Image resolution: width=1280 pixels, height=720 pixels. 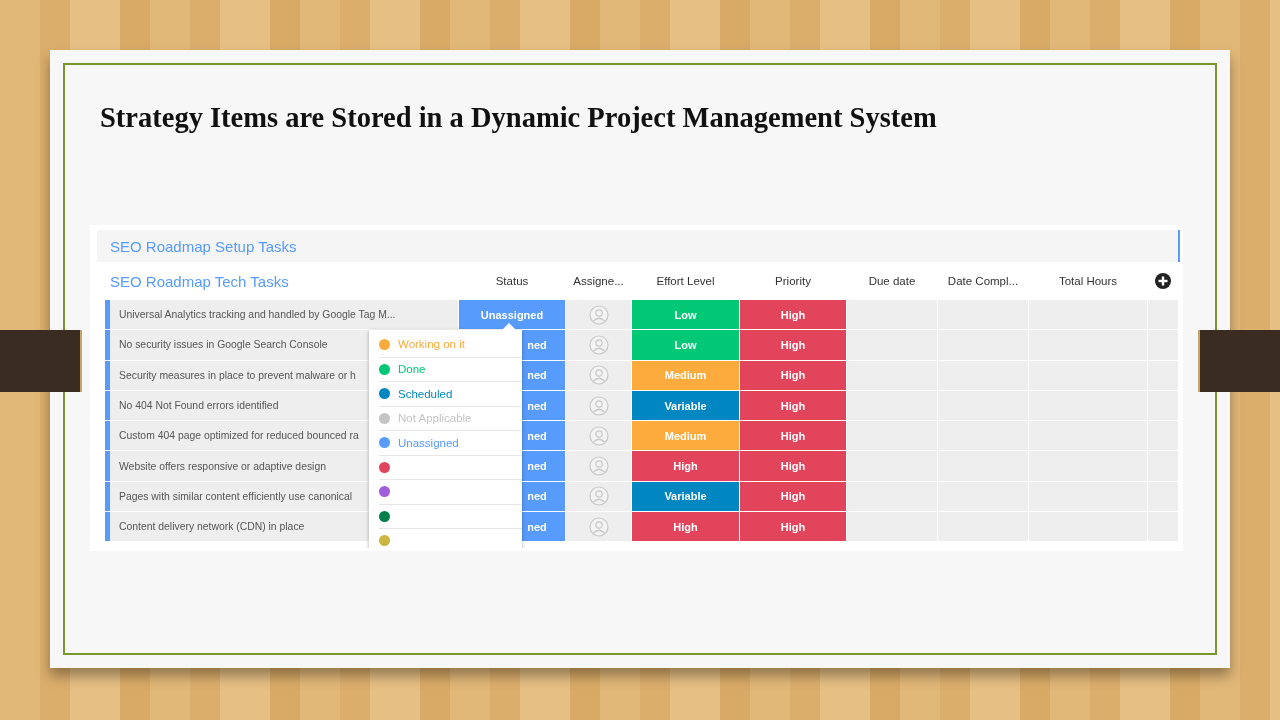 What do you see at coordinates (1163, 281) in the screenshot?
I see `add-column-icon` at bounding box center [1163, 281].